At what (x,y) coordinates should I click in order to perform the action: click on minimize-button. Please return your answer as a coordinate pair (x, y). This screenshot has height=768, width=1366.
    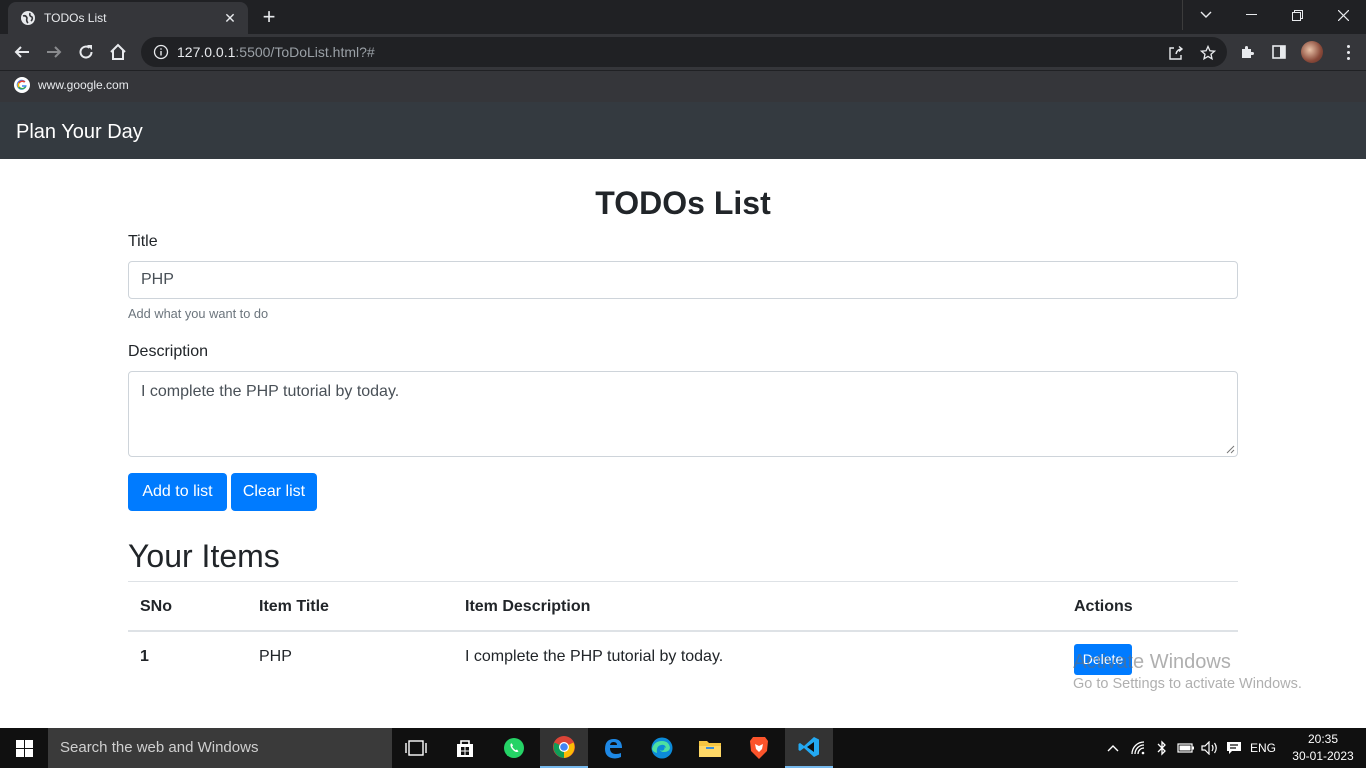
    Looking at the image, I should click on (1251, 15).